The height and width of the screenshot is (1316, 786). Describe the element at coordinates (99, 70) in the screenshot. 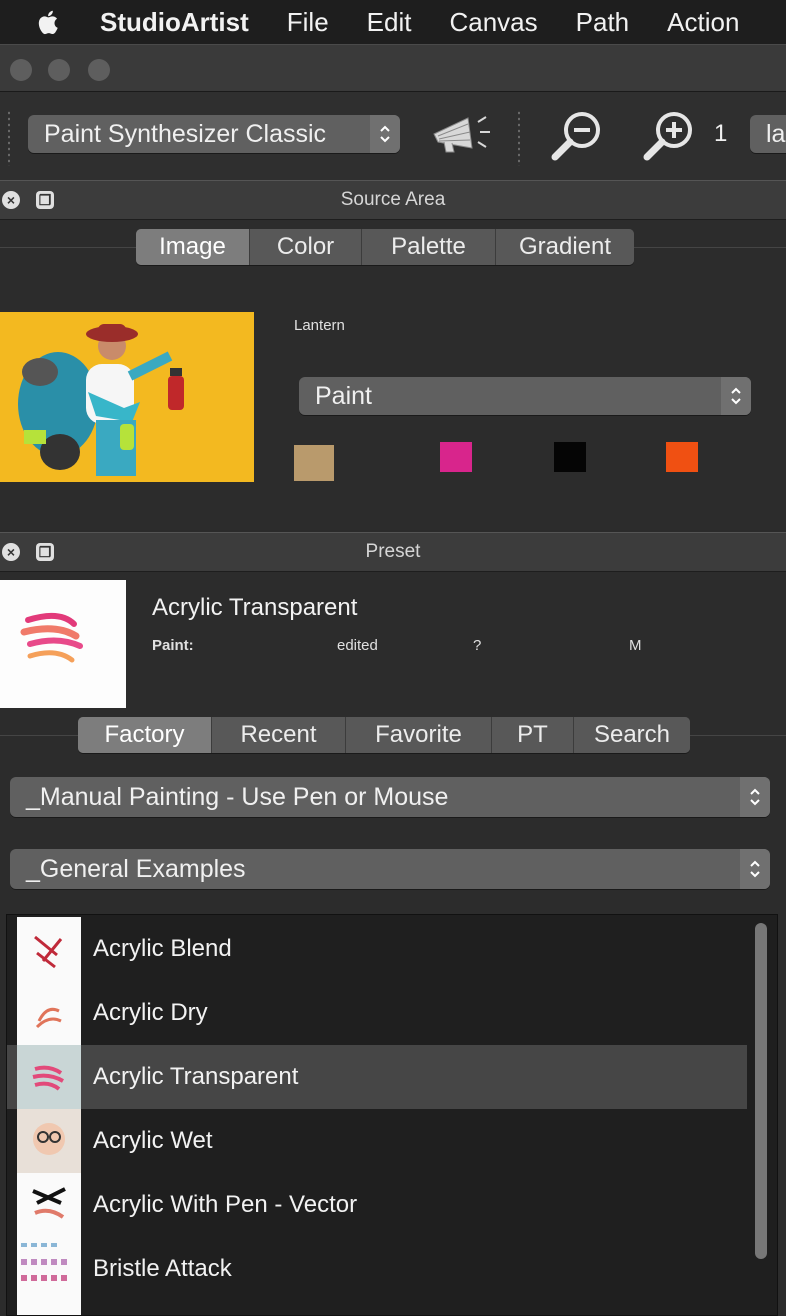

I see `zoom-window-button` at that location.